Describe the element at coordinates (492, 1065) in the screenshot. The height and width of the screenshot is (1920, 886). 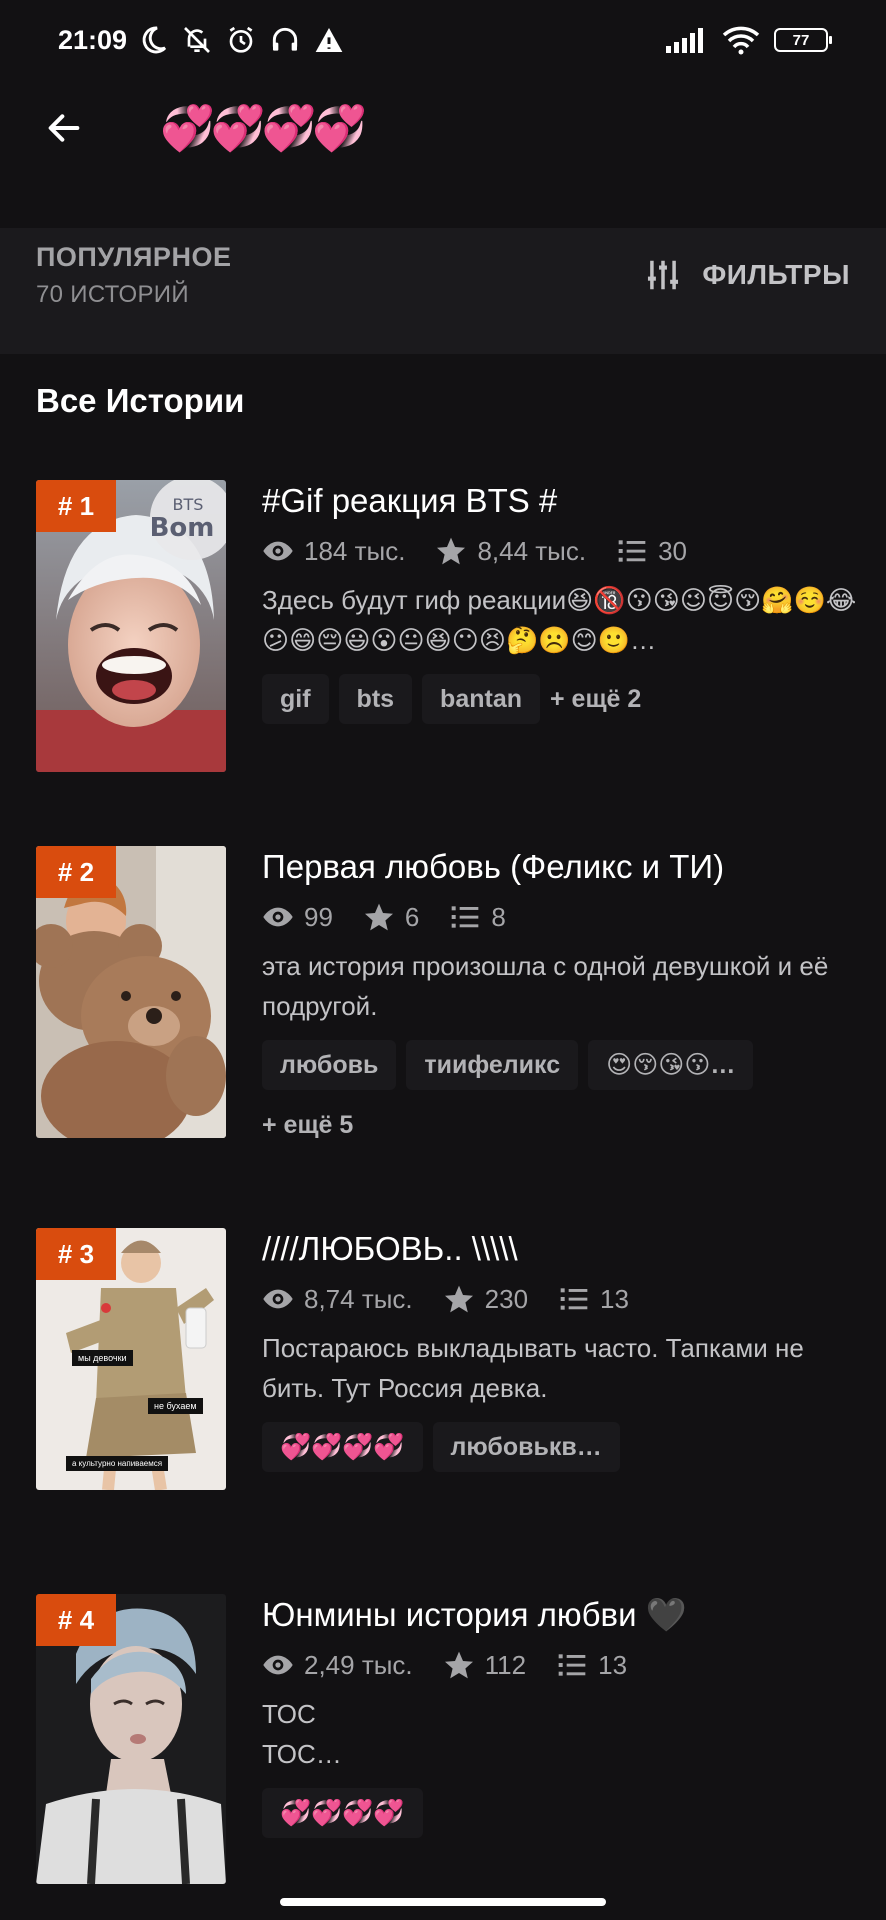
I see `tag: тиифеликс` at that location.